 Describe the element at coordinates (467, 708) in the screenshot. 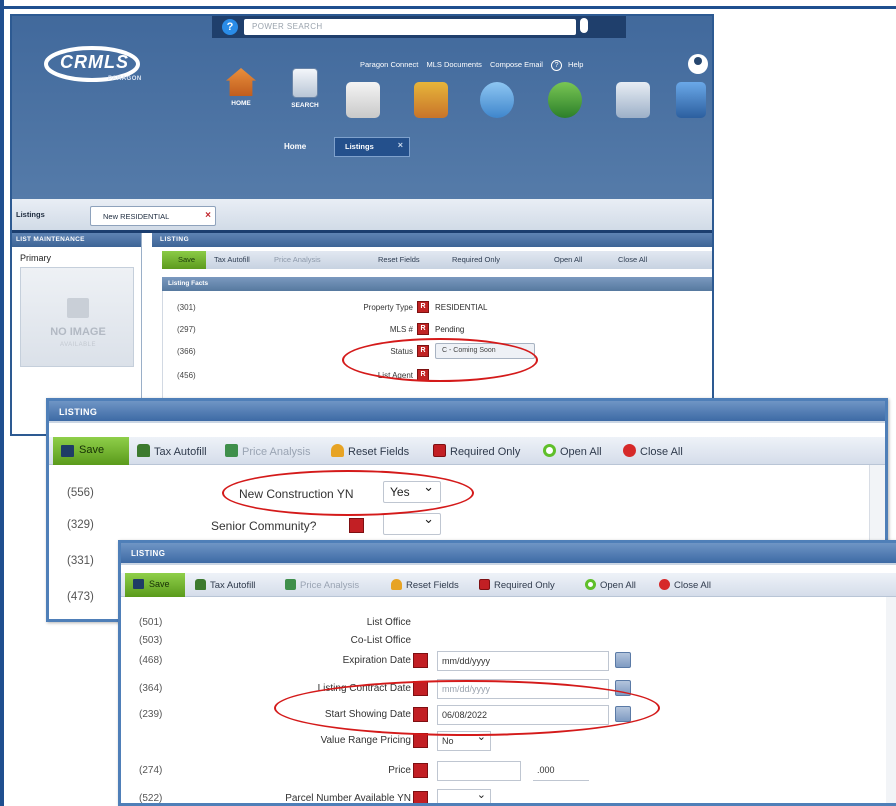

I see `highlight-oval-start-showing-date` at that location.